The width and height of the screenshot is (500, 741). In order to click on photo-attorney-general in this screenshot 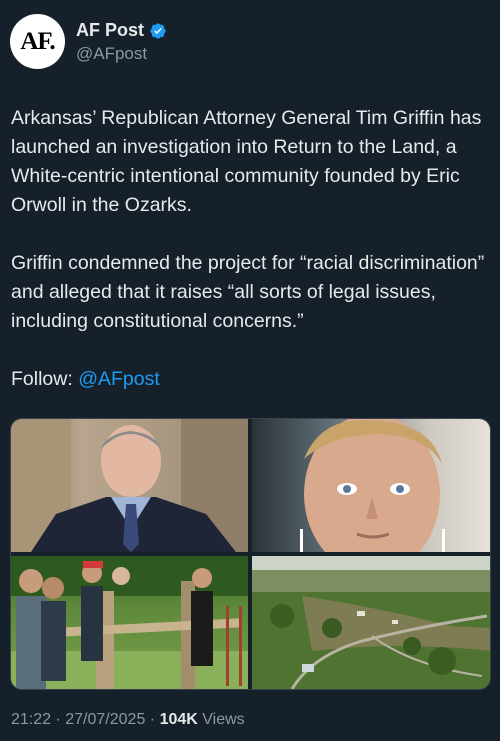, I will do `click(129, 485)`.